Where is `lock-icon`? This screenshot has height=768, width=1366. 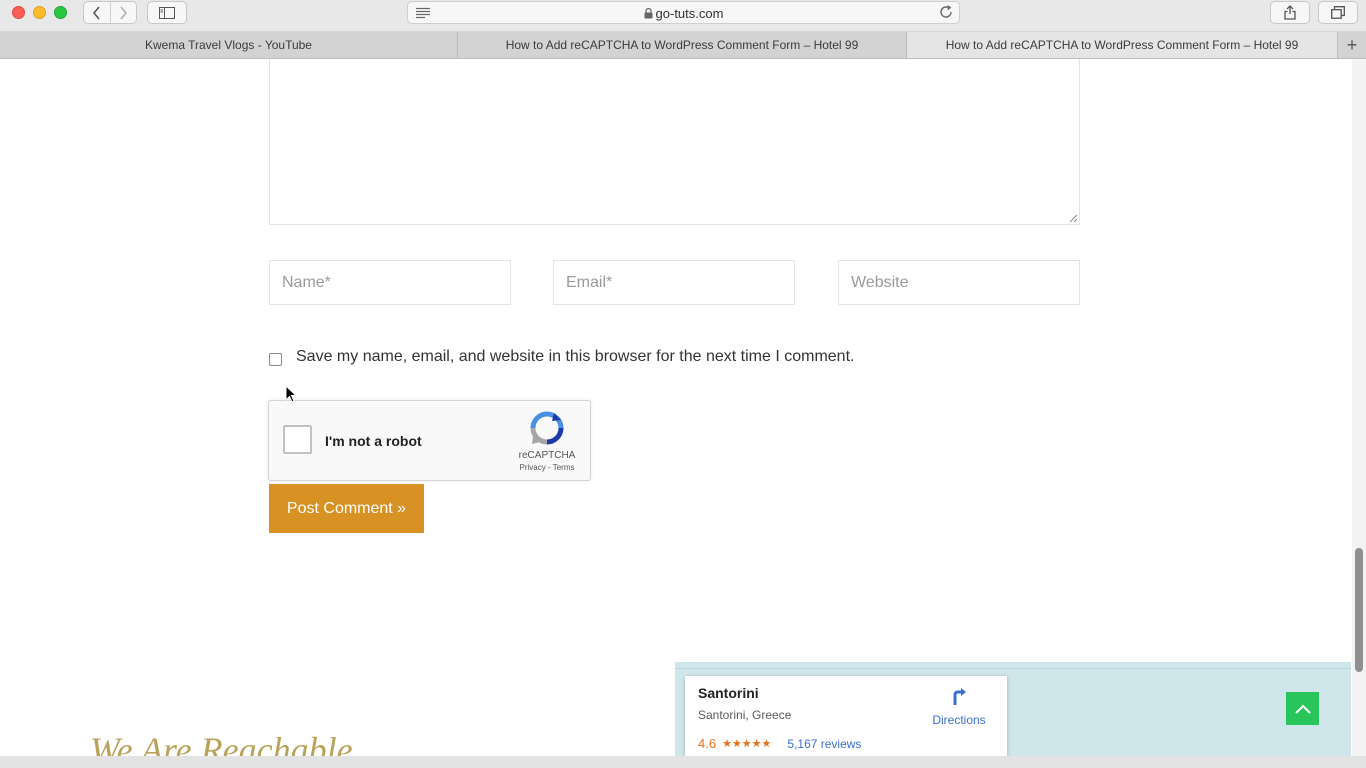
lock-icon is located at coordinates (648, 13).